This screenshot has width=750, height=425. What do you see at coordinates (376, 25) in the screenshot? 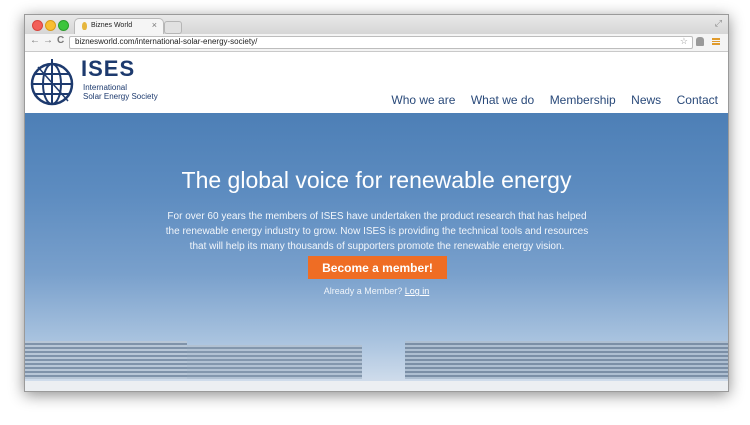
I see `tab-bar: Biznes World × ⤢` at bounding box center [376, 25].